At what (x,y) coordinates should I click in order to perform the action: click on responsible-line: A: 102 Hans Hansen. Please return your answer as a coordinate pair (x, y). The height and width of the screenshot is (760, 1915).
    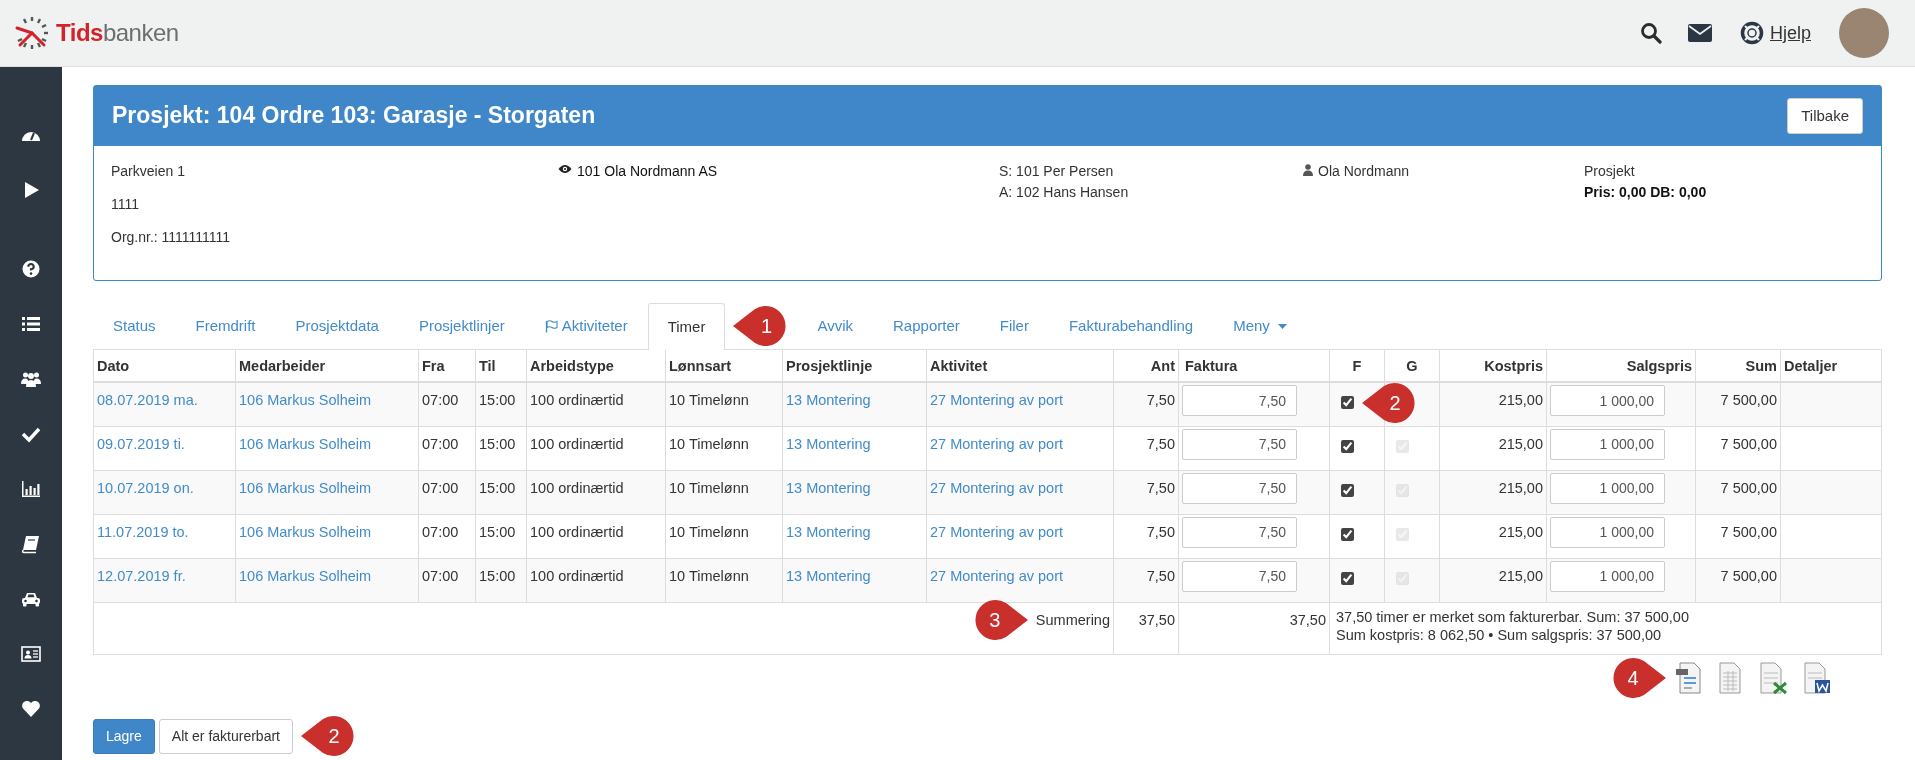
    Looking at the image, I should click on (1064, 192).